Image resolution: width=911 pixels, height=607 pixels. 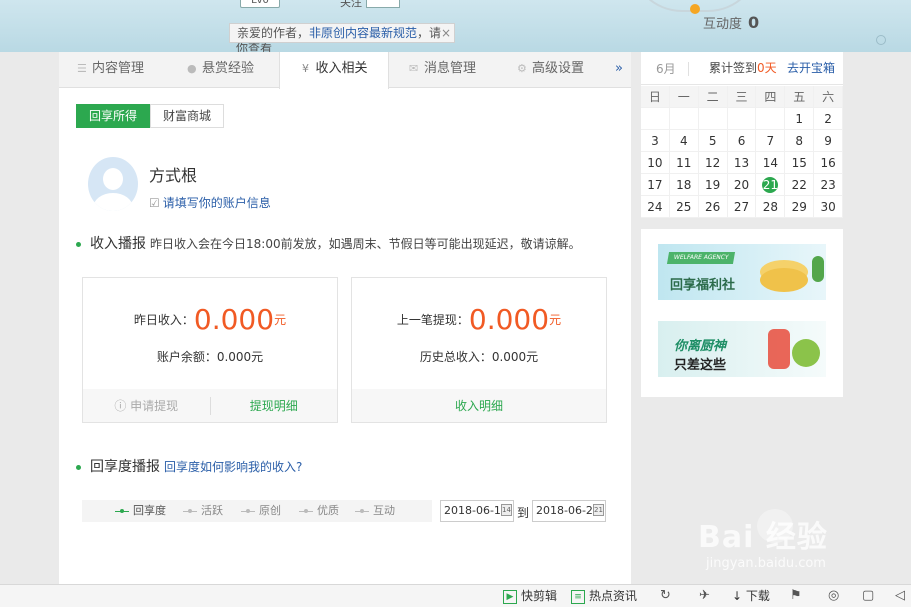 What do you see at coordinates (742, 97) in the screenshot?
I see `weekday: 三` at bounding box center [742, 97].